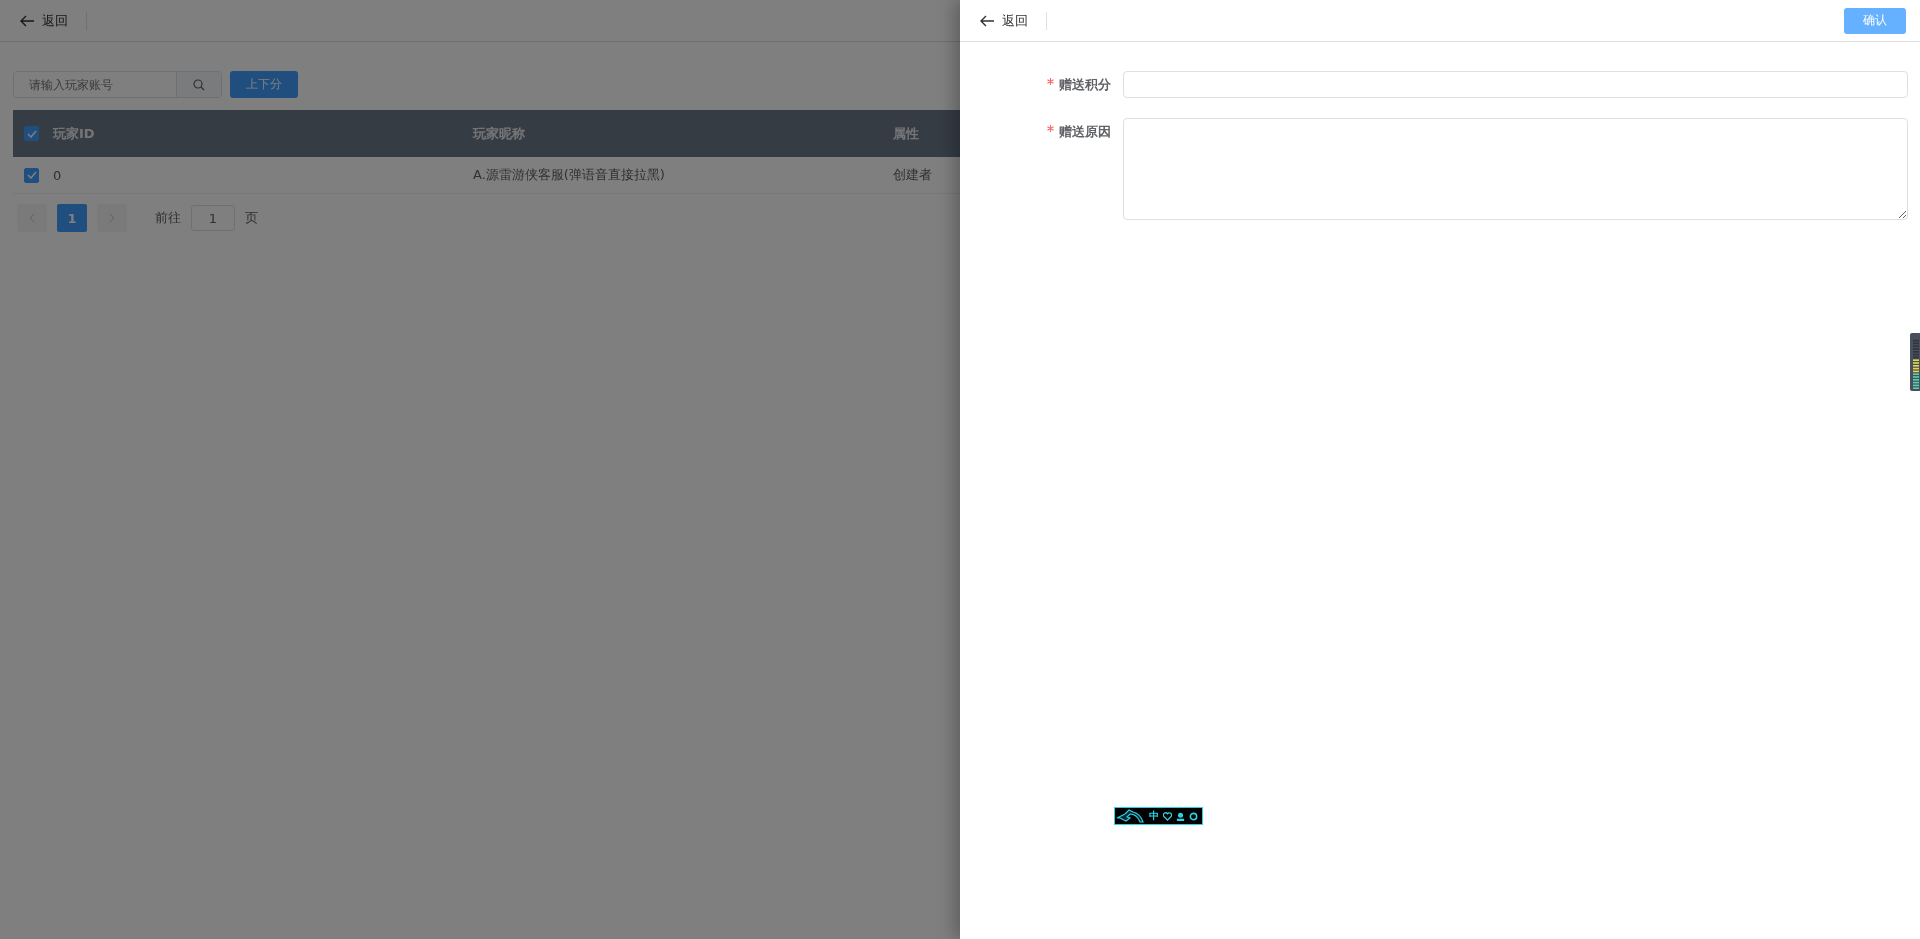  I want to click on table-cell: A.源雷游侠客服(弹语音直接拉黑), so click(569, 174).